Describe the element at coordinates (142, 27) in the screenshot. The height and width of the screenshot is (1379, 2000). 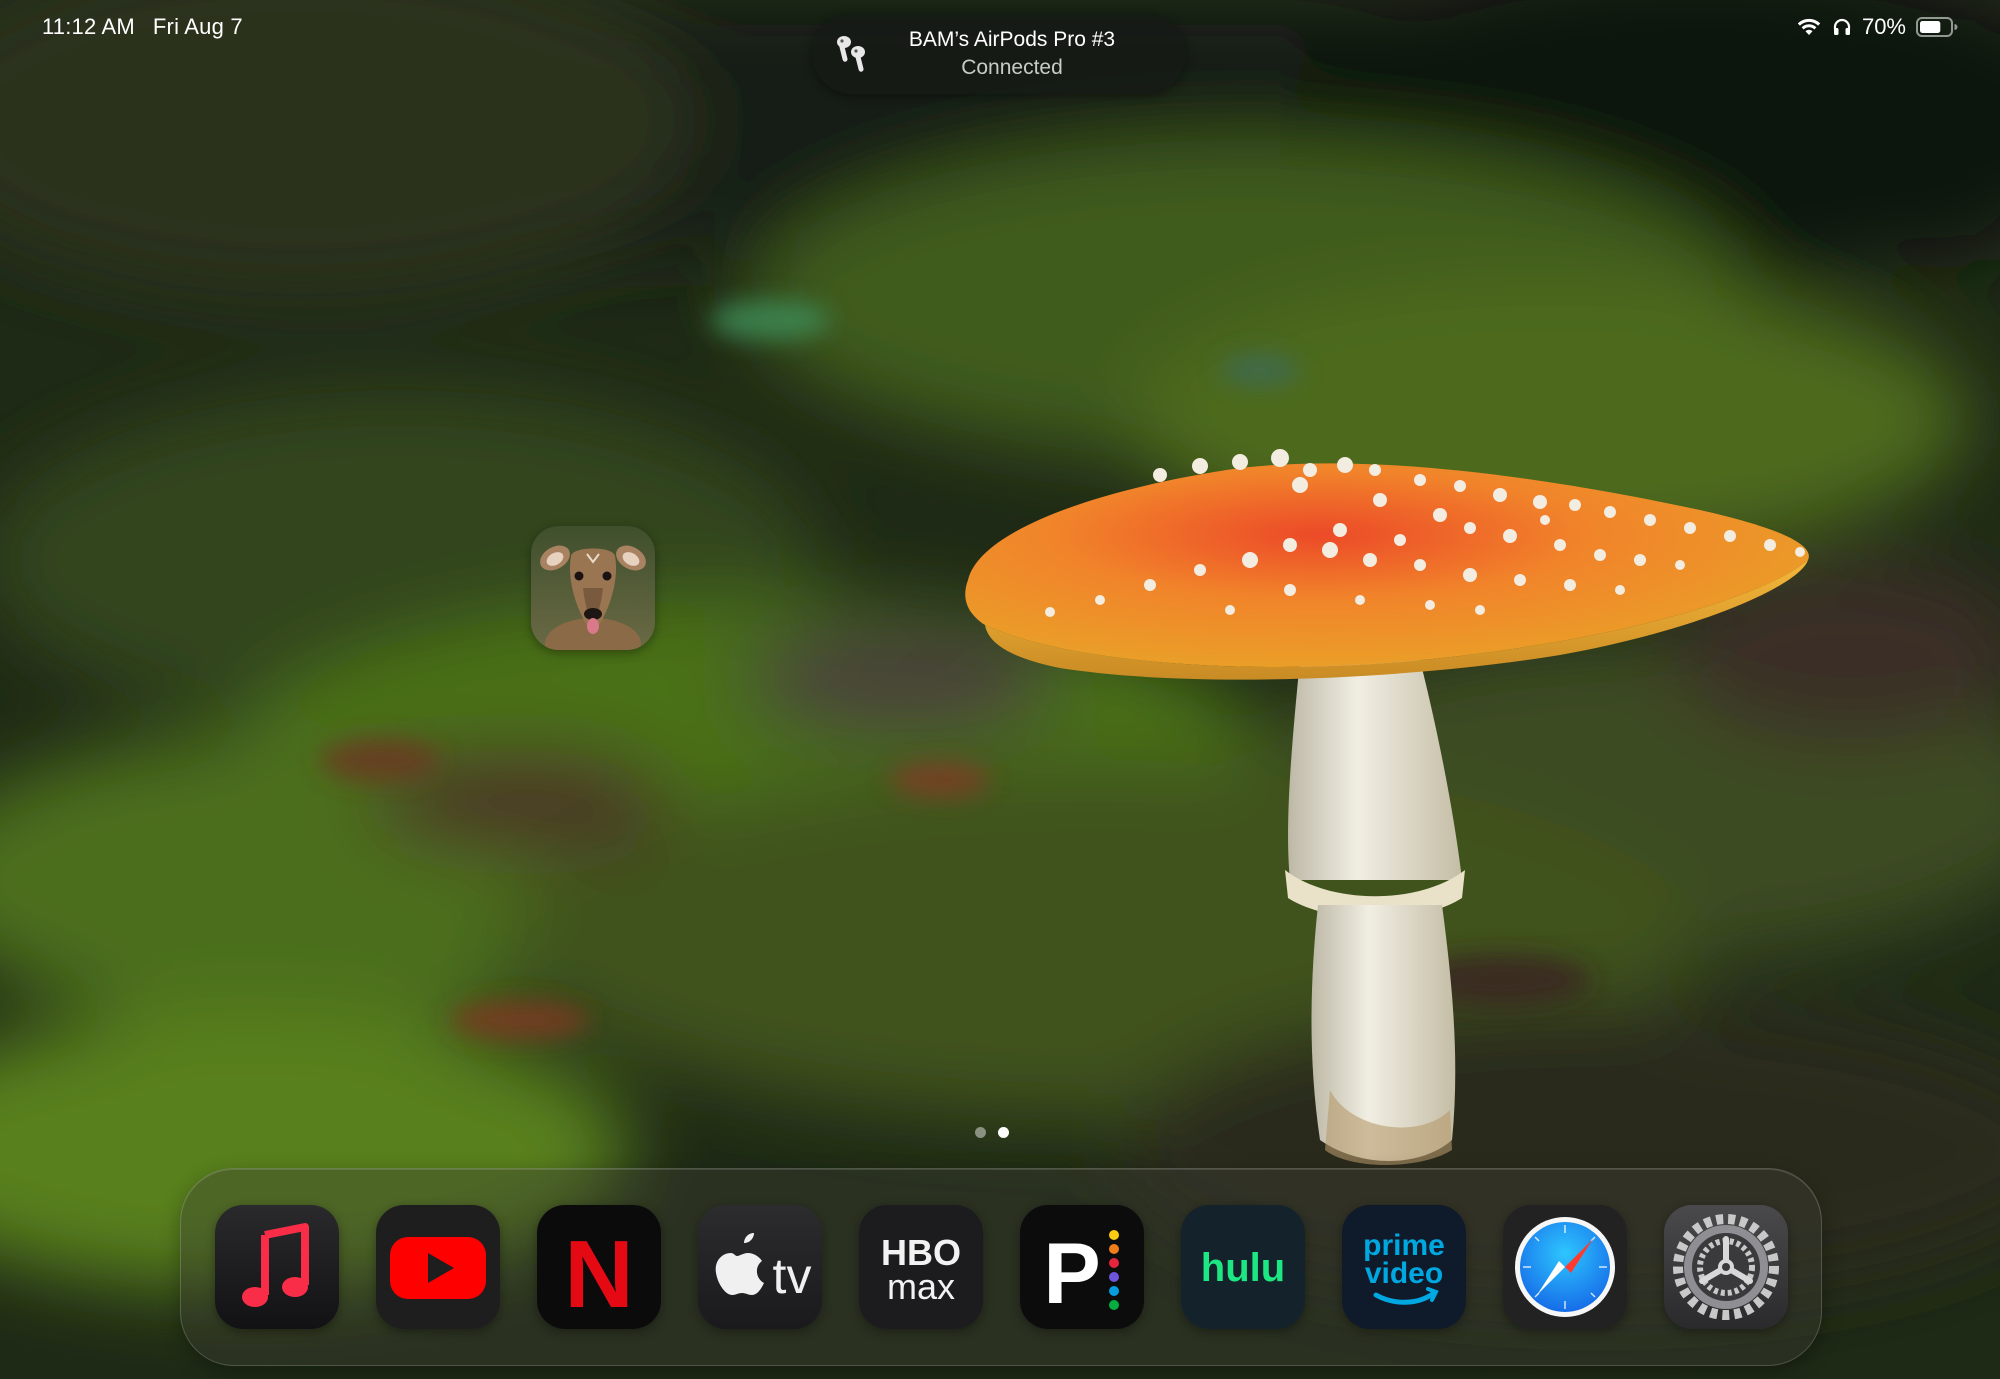
I see `status-left: 11:12 AM Fri Aug 7` at that location.